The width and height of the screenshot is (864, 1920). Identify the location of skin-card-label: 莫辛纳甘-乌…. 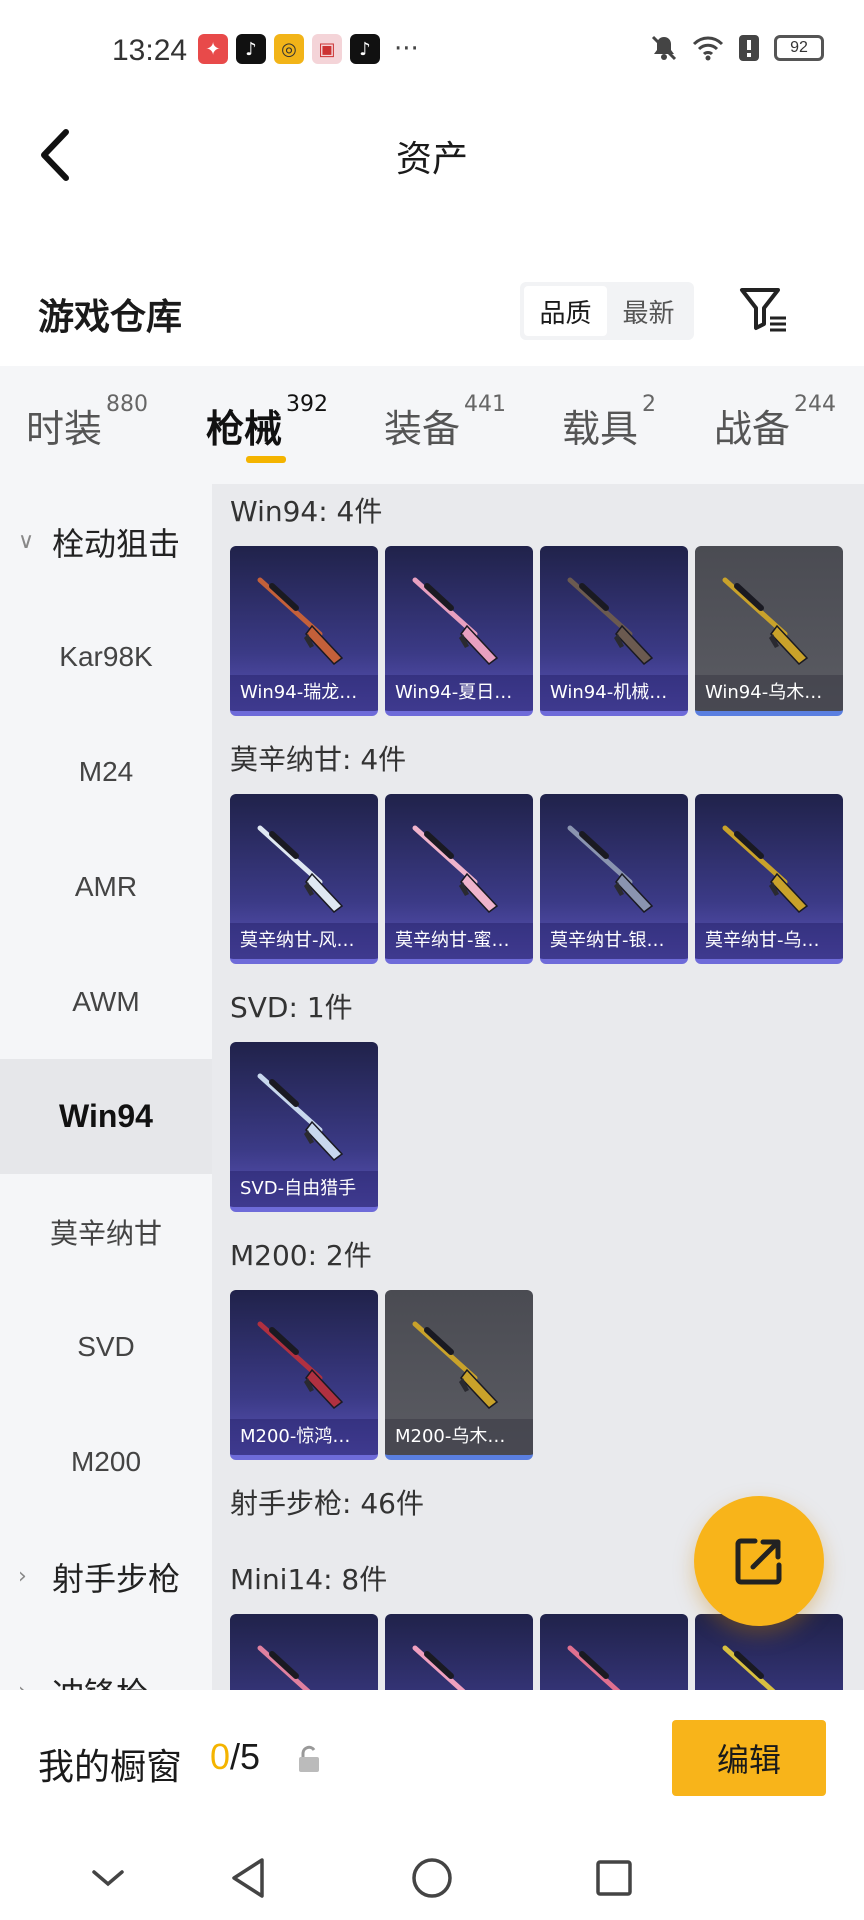
(769, 941).